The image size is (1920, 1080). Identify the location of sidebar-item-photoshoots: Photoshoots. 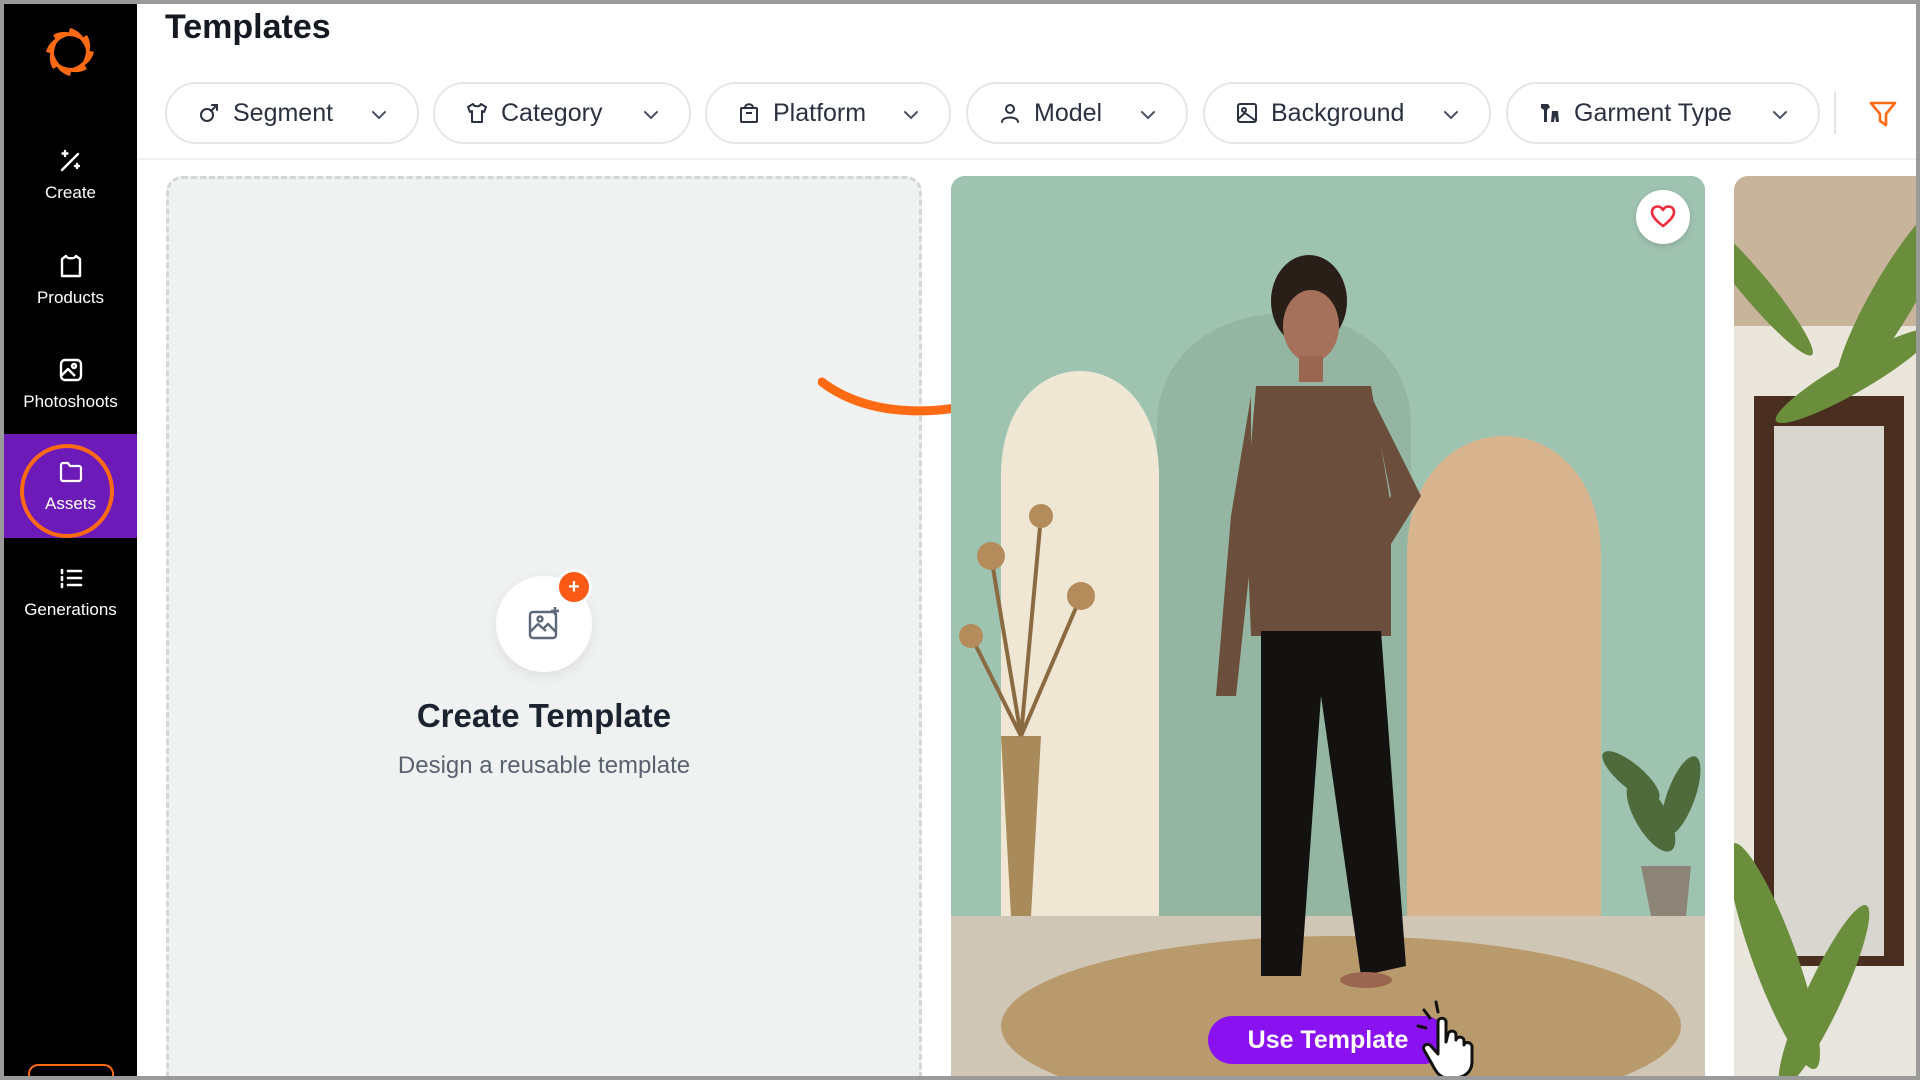
(70, 384).